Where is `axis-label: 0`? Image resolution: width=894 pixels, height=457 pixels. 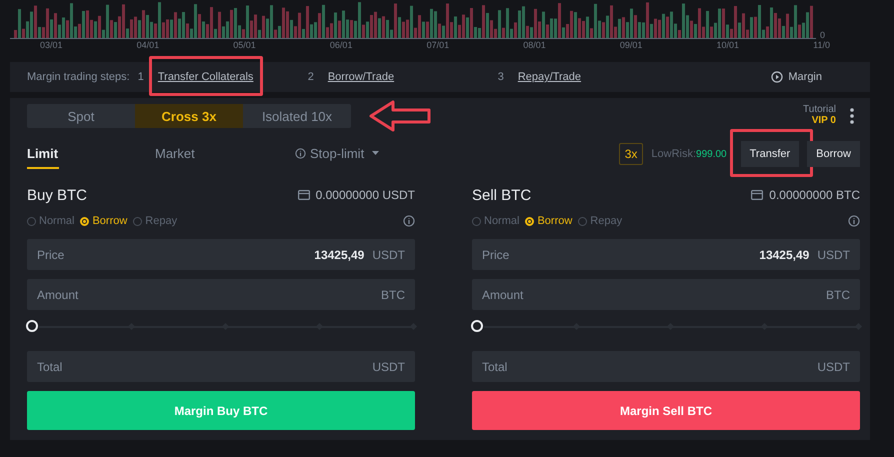
axis-label: 0 is located at coordinates (823, 35).